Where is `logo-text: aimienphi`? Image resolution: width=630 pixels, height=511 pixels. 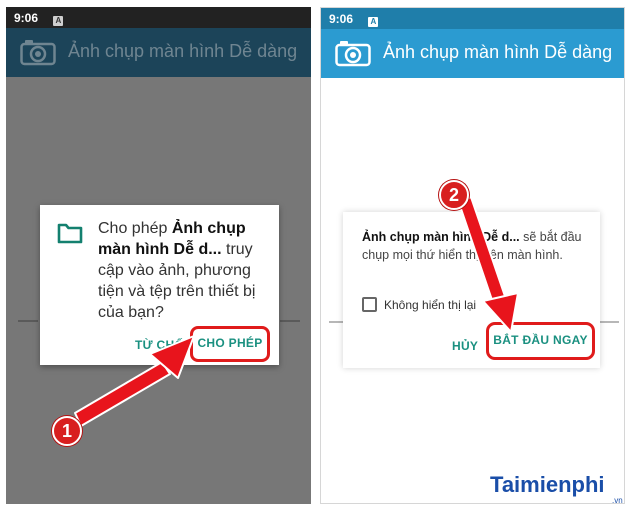
logo-text: aimienphi is located at coordinates (553, 484).